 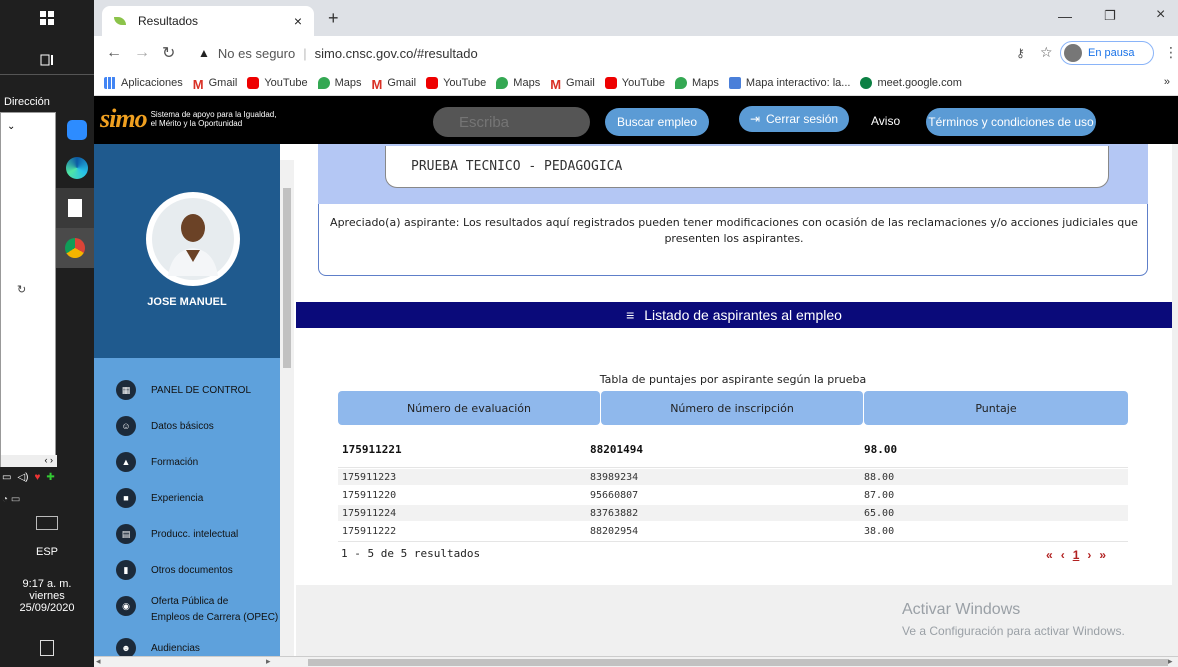 I want to click on sidebar-item-panel-control: ▦ PANEL DE CONTROL, so click(x=183, y=390).